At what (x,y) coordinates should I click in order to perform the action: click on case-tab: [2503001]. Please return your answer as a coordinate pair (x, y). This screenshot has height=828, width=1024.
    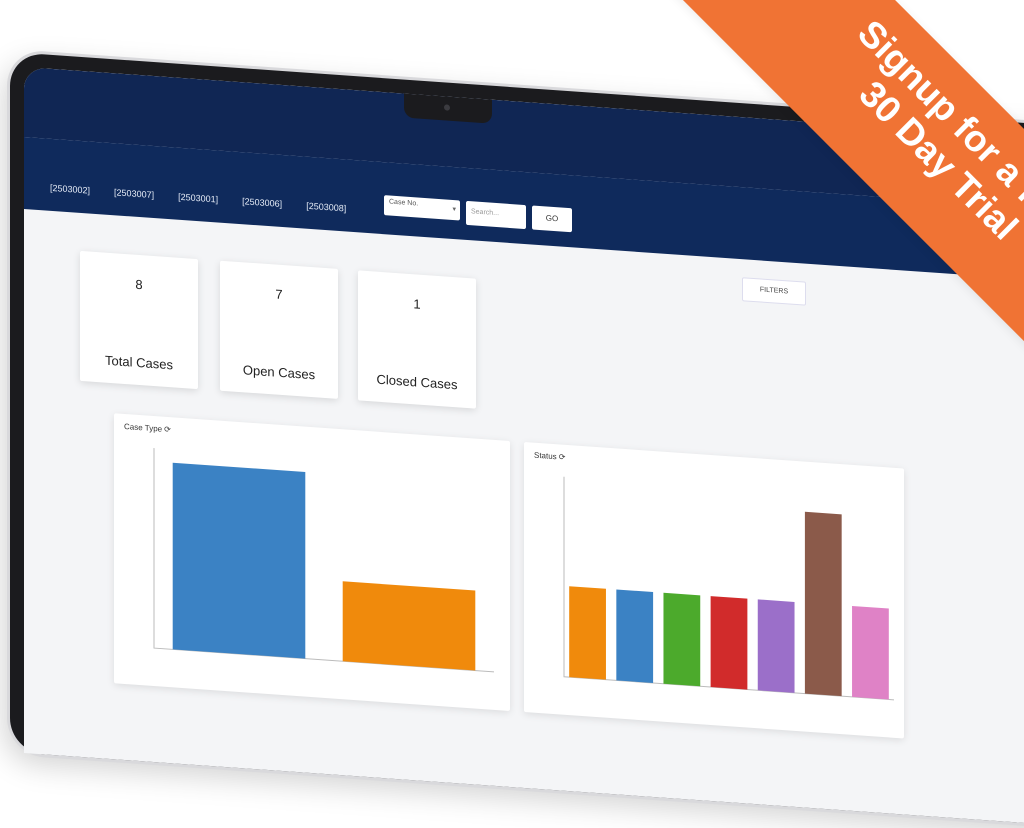
    Looking at the image, I should click on (198, 198).